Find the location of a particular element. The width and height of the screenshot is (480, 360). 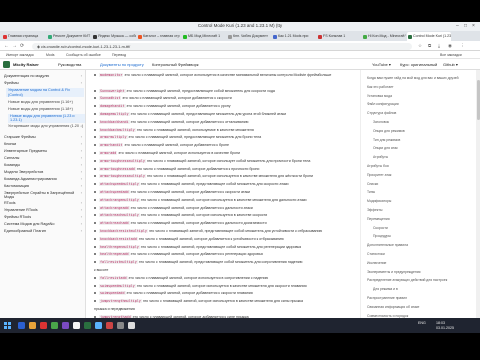

browser-tab: Яндекс Музыка — собы is located at coordinates (114, 36).